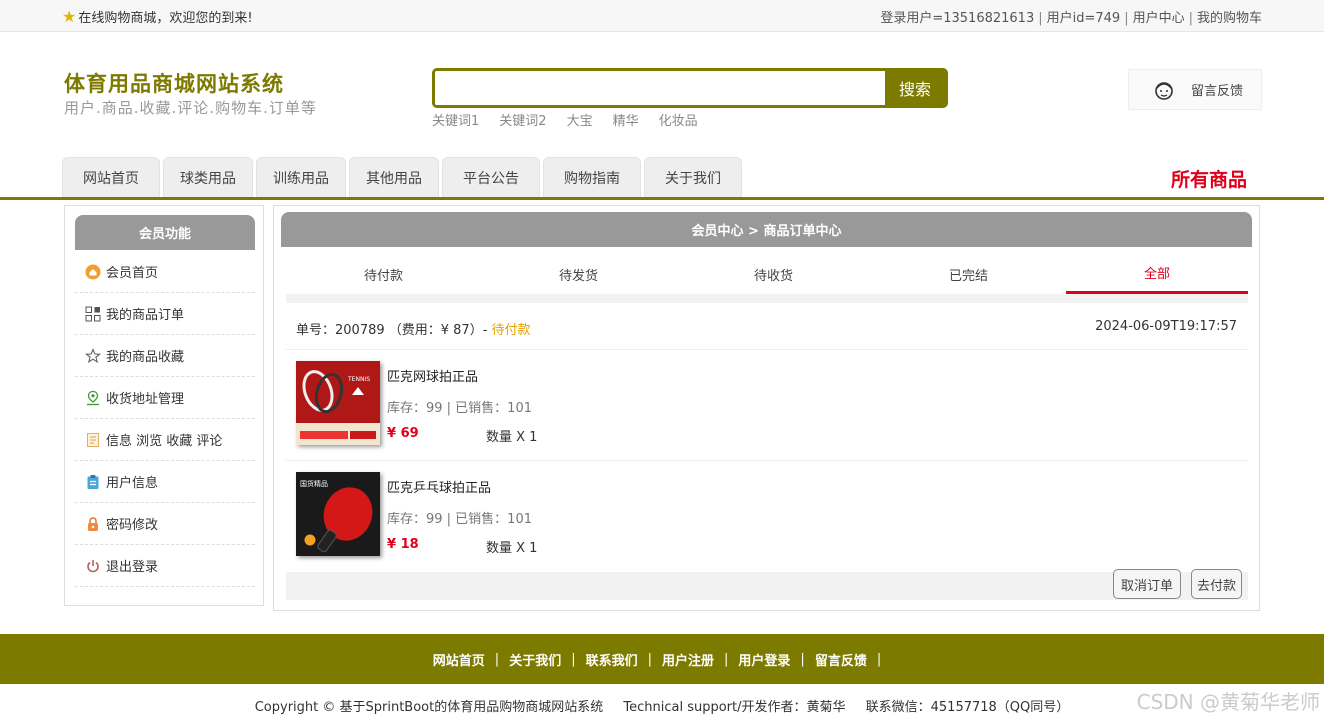 The image size is (1324, 723). I want to click on support-text: Technical support/开发作者：黄菊华, so click(734, 707).